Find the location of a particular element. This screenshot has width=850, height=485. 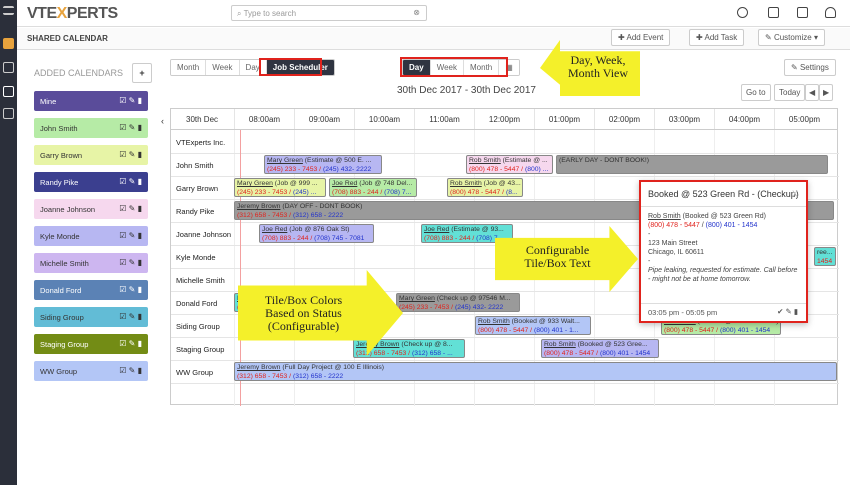

calendar-item-label: Michelle Smith is located at coordinates (64, 263).